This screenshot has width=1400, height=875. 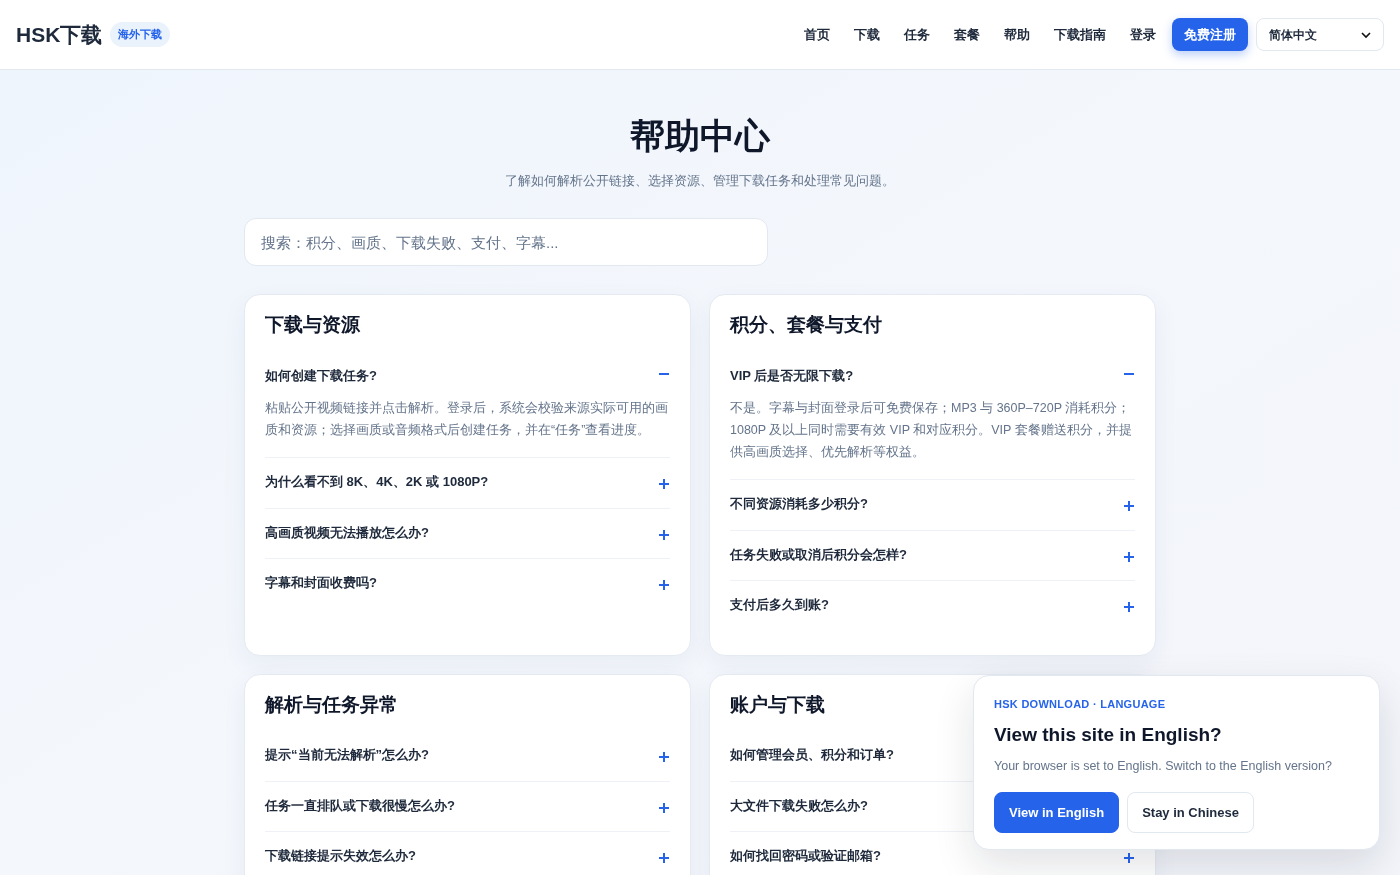 What do you see at coordinates (1017, 34) in the screenshot?
I see `nav-link: 帮助` at bounding box center [1017, 34].